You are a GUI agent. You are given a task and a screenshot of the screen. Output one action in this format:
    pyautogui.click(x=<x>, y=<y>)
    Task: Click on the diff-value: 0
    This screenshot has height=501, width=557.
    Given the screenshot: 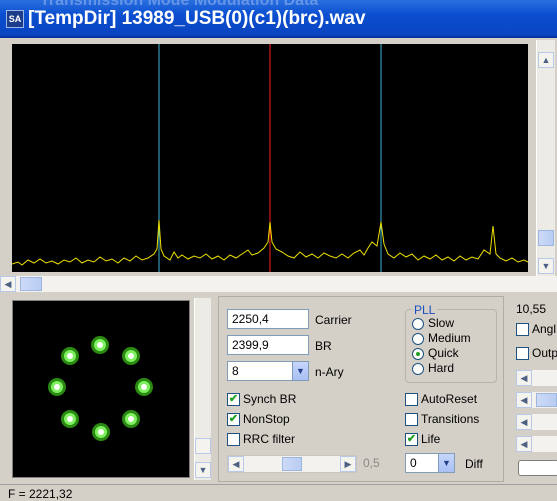 What is the action you would take?
    pyautogui.click(x=413, y=463)
    